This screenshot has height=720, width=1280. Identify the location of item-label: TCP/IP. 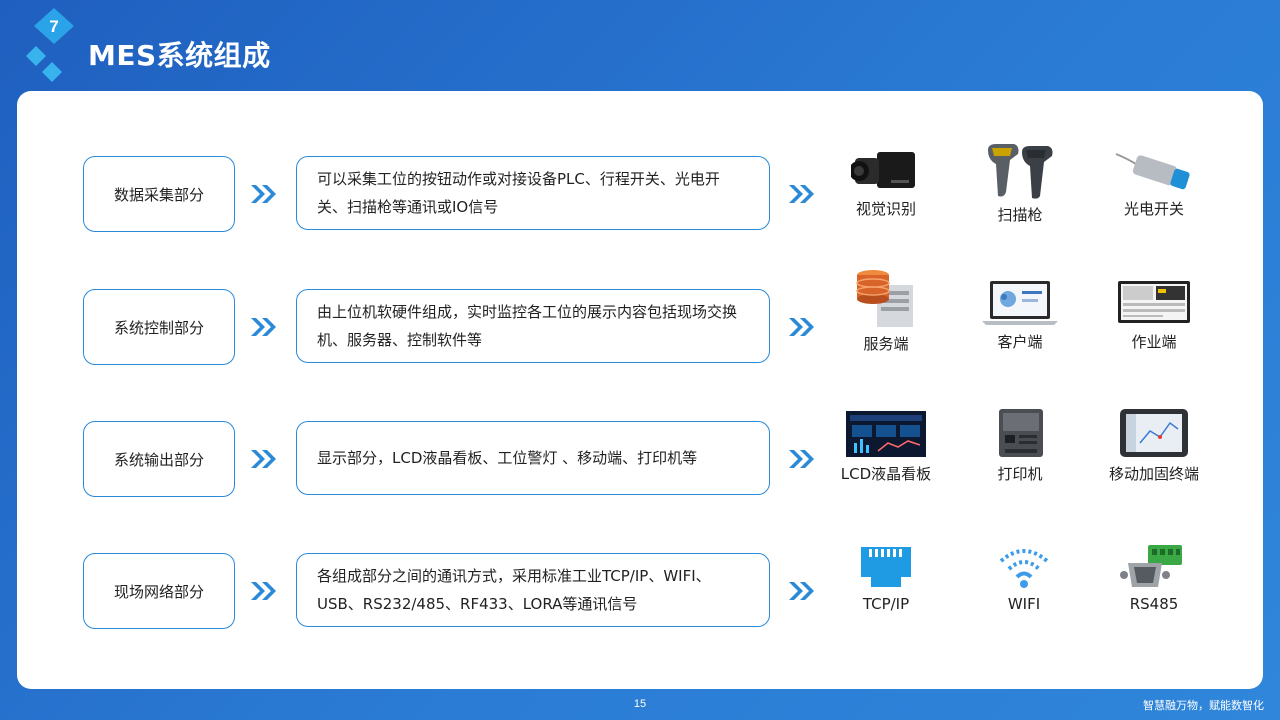
(886, 604).